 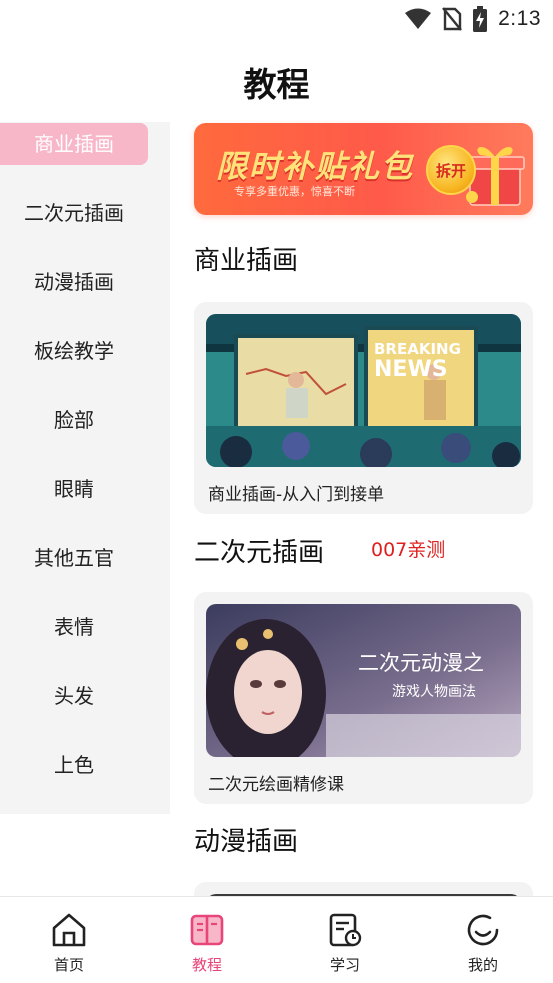 I want to click on sidebar-item-label: 脸部, so click(x=74, y=420).